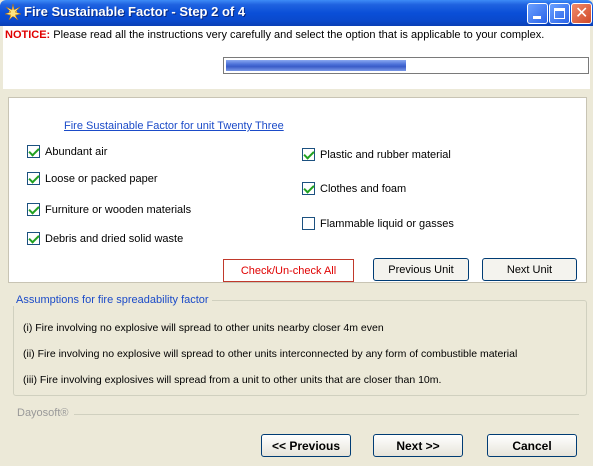 This screenshot has width=593, height=466. What do you see at coordinates (13, 12) in the screenshot?
I see `fire-sparkle-icon` at bounding box center [13, 12].